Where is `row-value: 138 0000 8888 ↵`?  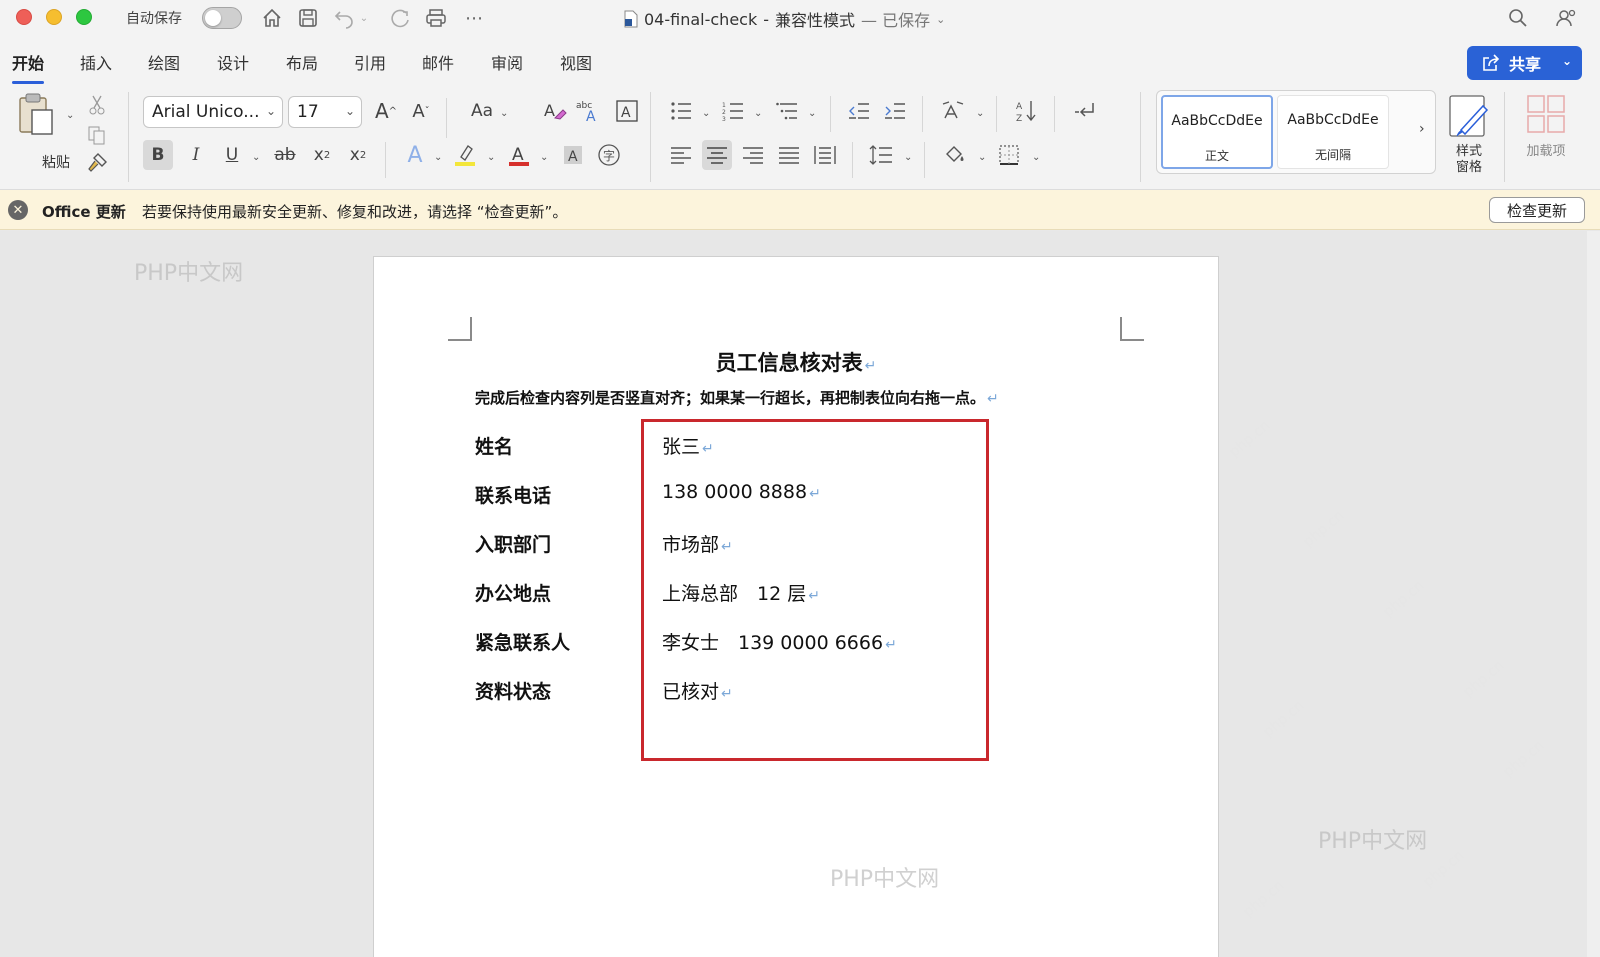
row-value: 138 0000 8888 ↵ is located at coordinates (741, 492).